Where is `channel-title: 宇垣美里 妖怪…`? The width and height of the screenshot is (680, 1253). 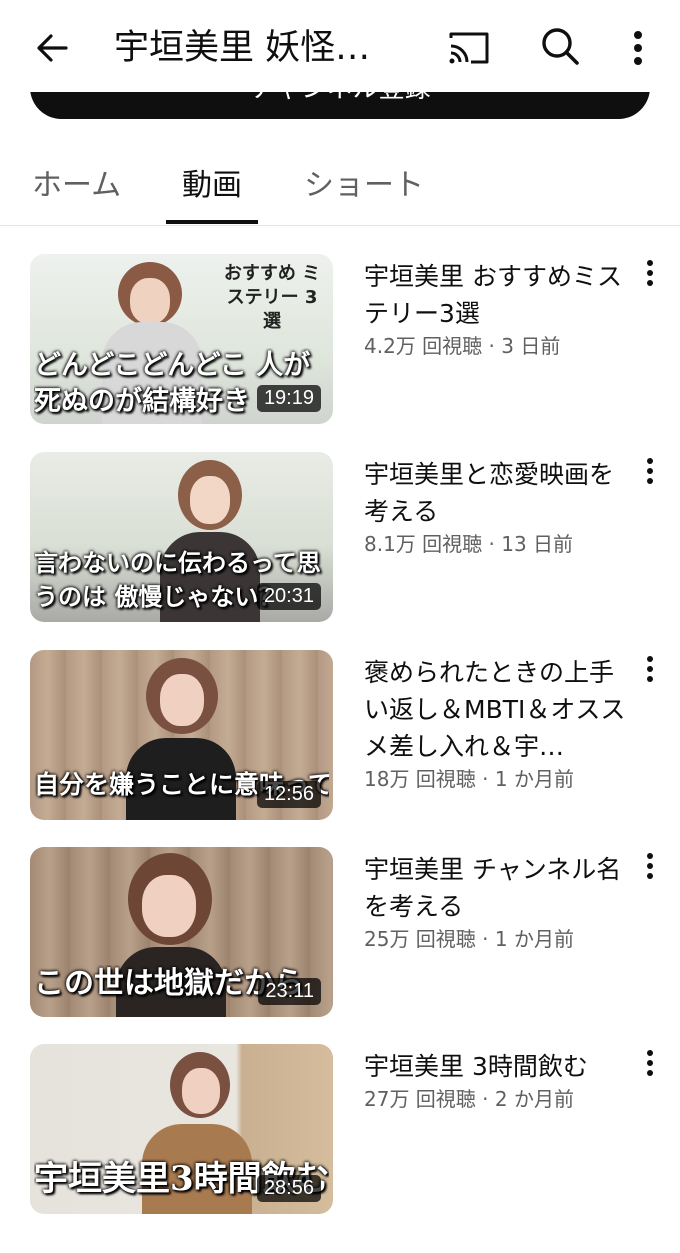
channel-title: 宇垣美里 妖怪… is located at coordinates (242, 48).